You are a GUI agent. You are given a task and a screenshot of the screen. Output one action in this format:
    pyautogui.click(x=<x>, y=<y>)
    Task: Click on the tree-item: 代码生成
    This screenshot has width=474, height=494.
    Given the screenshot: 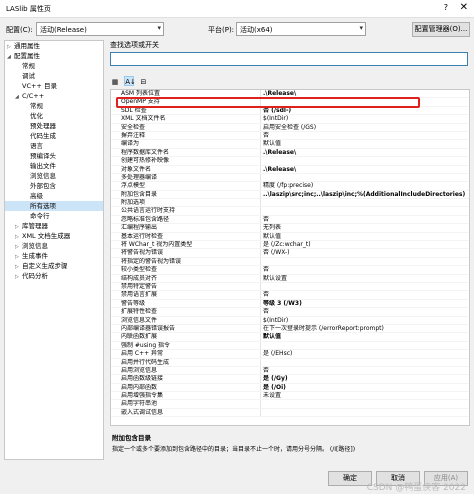 What is the action you would take?
    pyautogui.click(x=54, y=136)
    